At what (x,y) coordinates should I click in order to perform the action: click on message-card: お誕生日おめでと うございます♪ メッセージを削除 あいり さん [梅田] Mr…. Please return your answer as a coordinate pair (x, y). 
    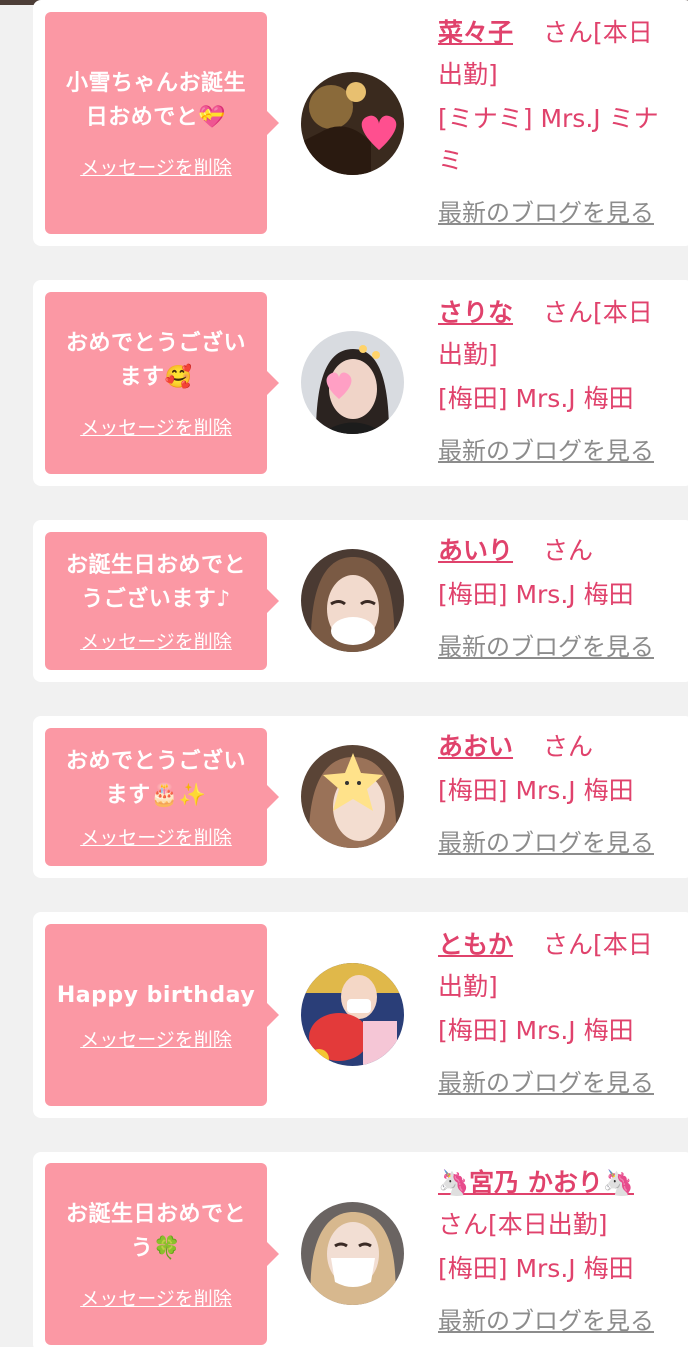
    Looking at the image, I should click on (360, 601).